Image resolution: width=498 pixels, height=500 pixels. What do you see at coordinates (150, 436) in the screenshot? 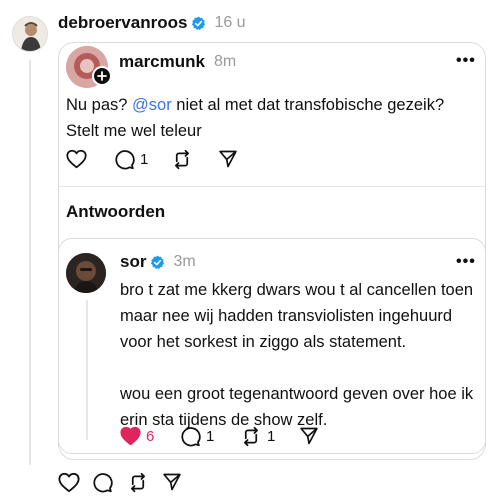
I see `like-count: 6` at bounding box center [150, 436].